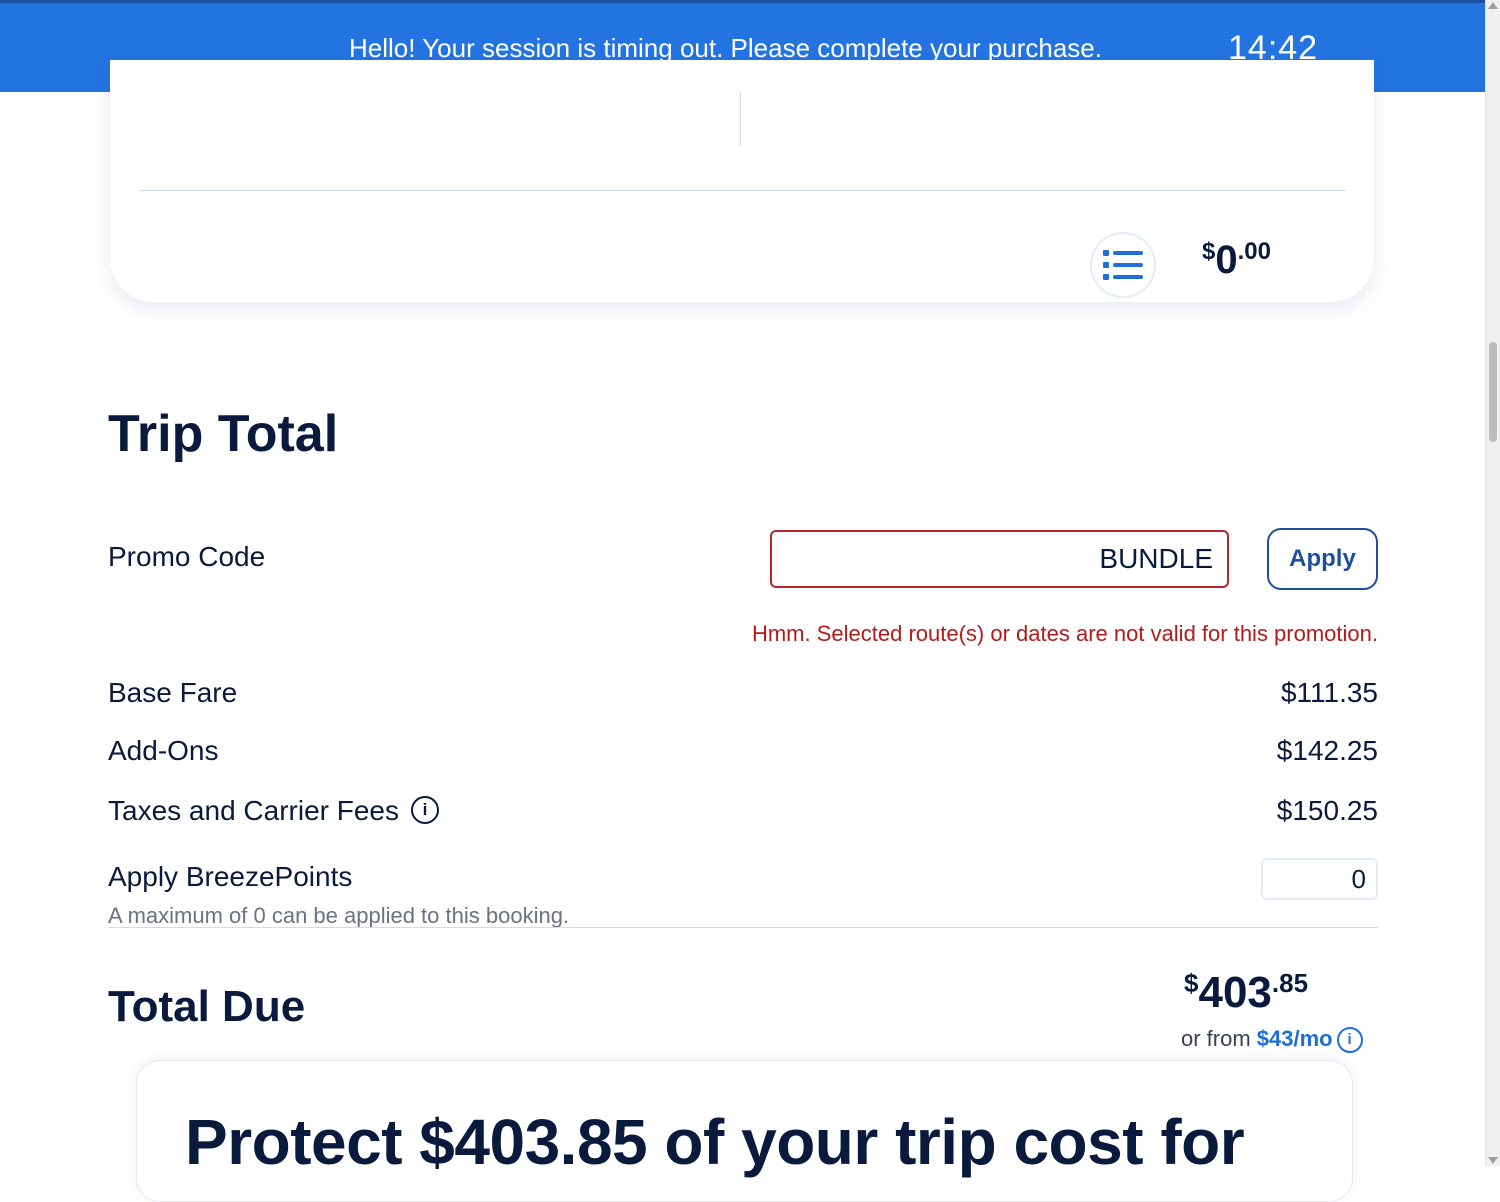 The image size is (1500, 1202). I want to click on base-fare-label: Base Fare, so click(173, 692).